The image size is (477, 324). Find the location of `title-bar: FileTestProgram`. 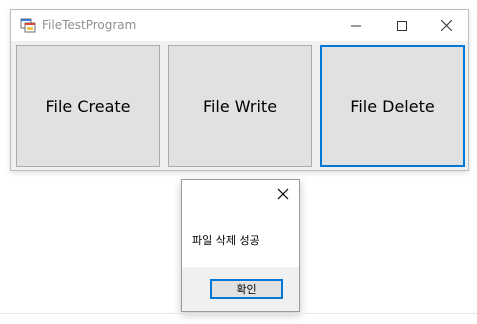

title-bar: FileTestProgram is located at coordinates (239, 25).